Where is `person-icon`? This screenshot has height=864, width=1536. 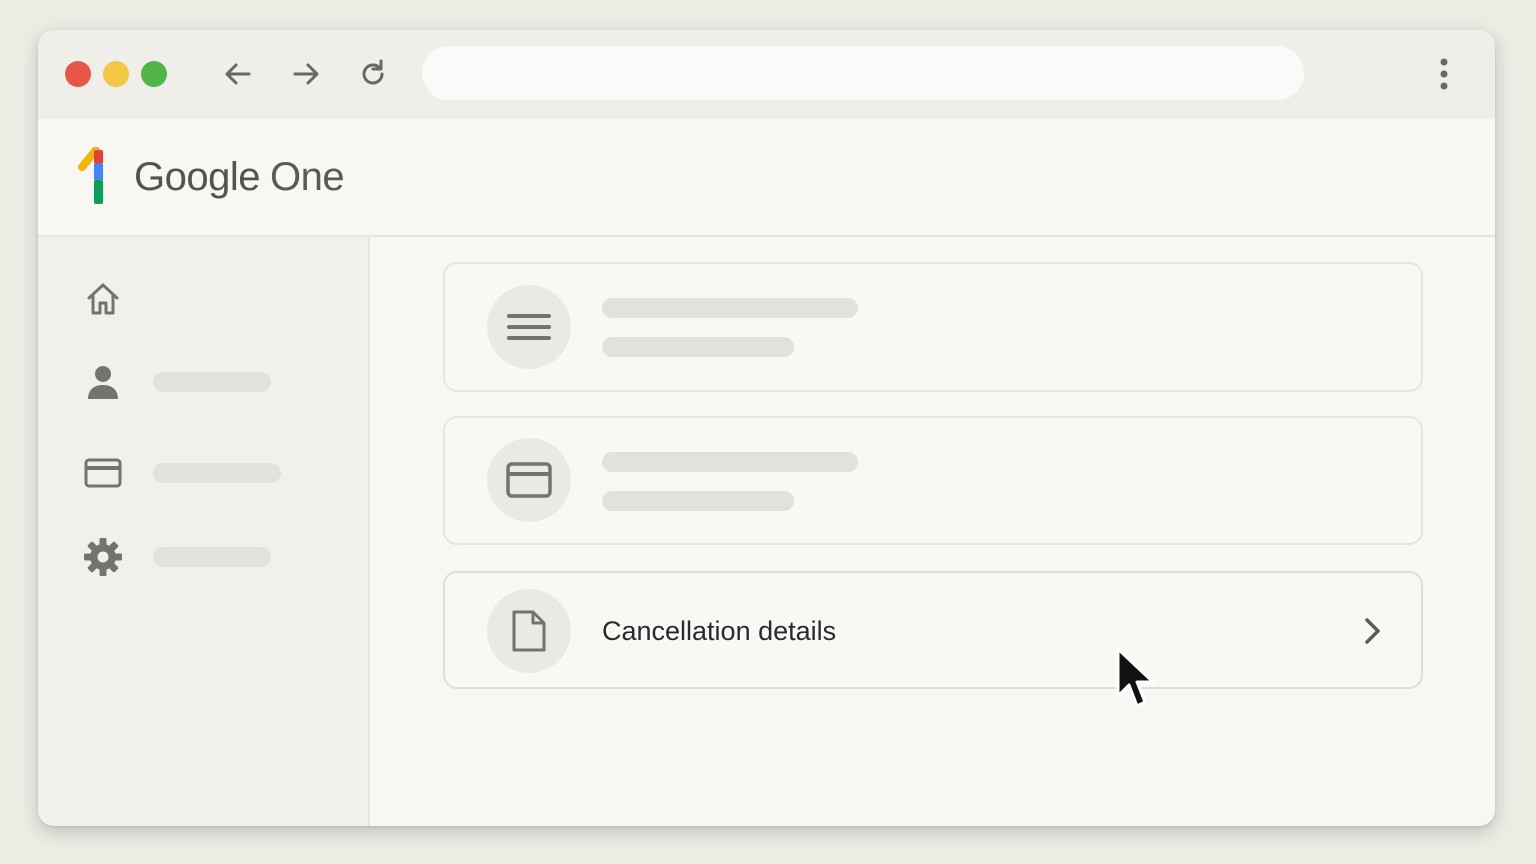 person-icon is located at coordinates (103, 382).